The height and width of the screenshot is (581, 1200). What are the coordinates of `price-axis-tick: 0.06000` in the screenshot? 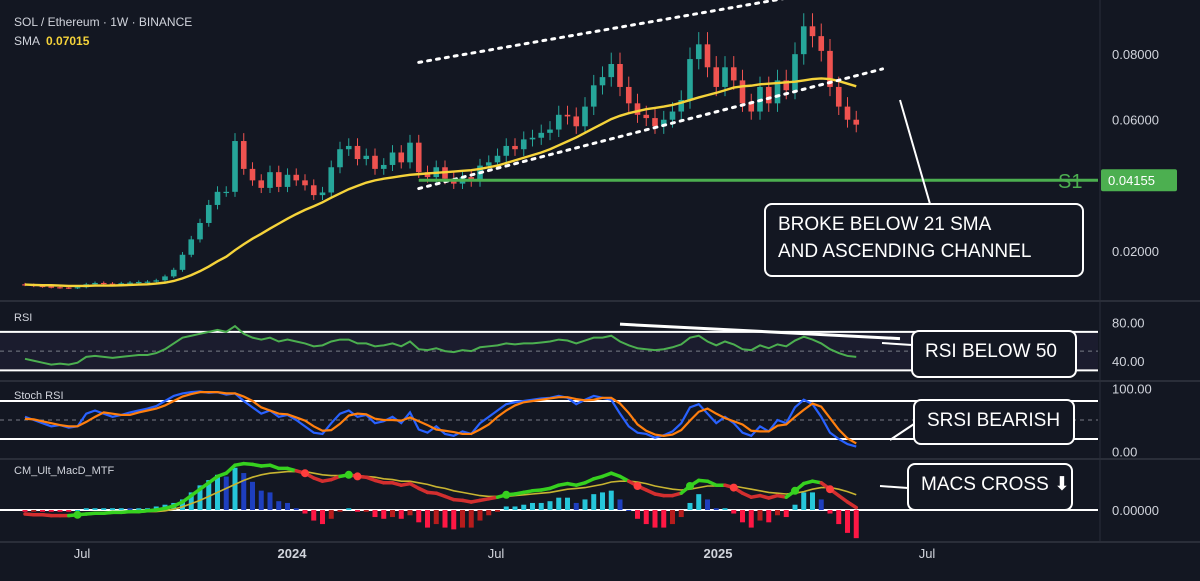 It's located at (1135, 120).